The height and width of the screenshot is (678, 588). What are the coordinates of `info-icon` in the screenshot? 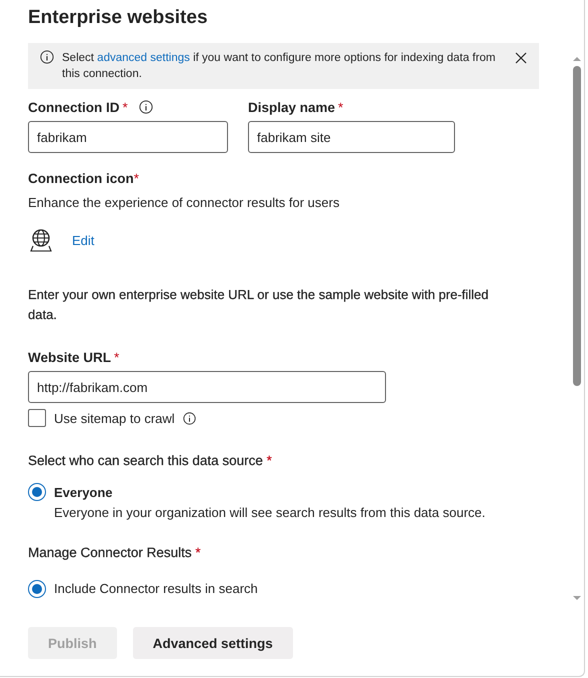 It's located at (47, 57).